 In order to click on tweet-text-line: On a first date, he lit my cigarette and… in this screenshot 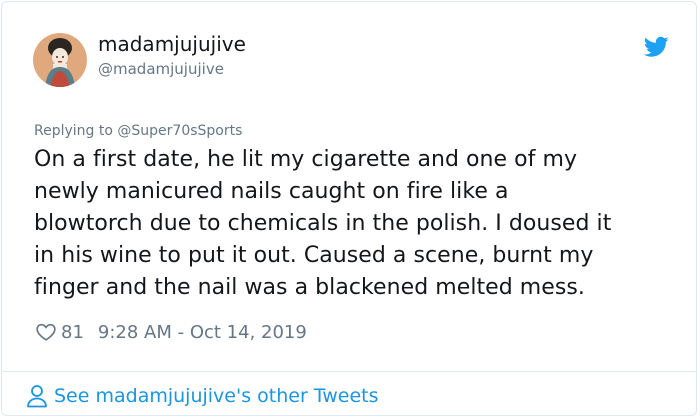, I will do `click(306, 159)`.